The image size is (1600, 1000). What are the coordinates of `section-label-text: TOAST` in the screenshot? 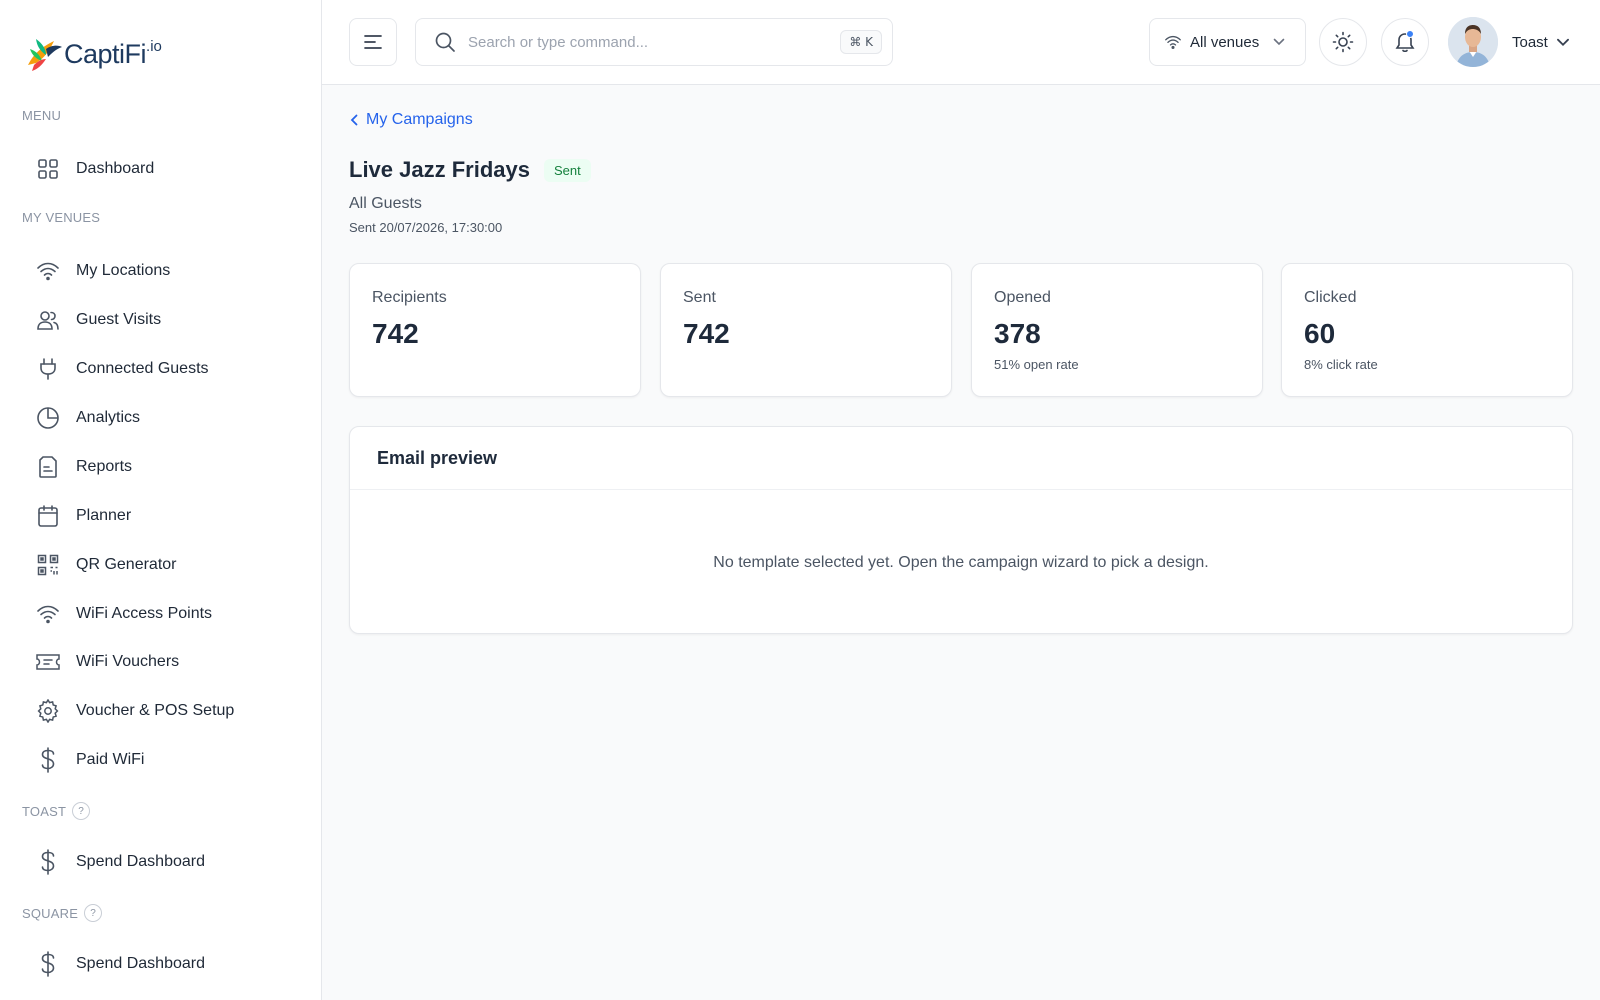 It's located at (44, 811).